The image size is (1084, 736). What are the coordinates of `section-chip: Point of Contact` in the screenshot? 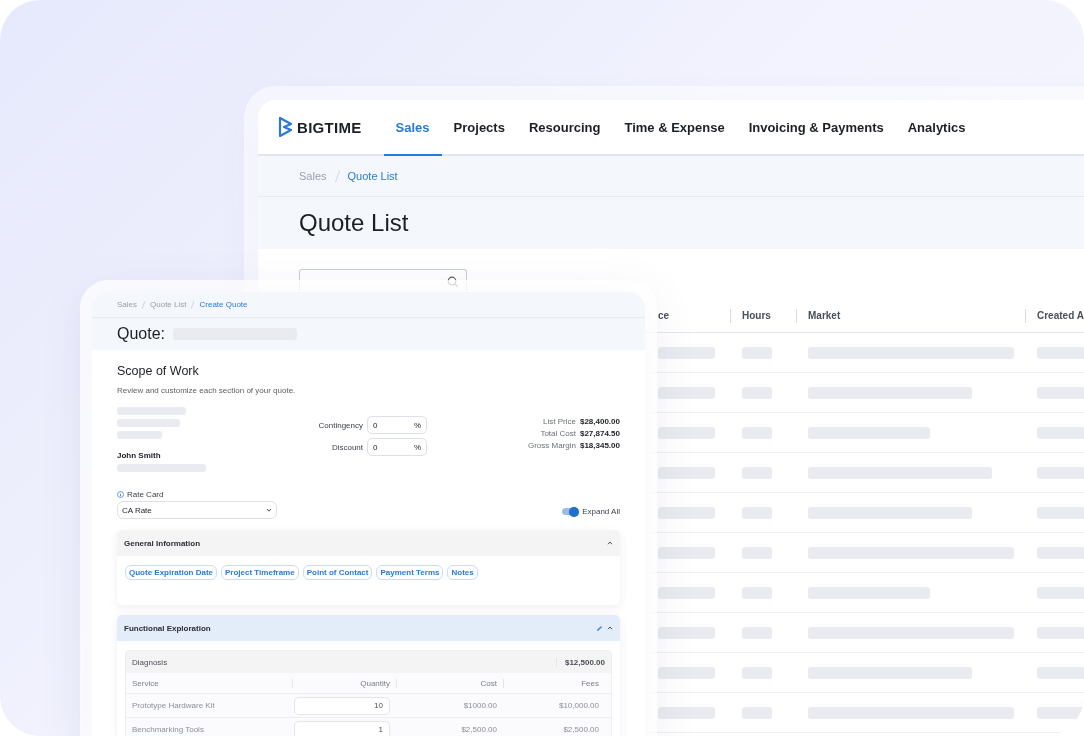 It's located at (337, 572).